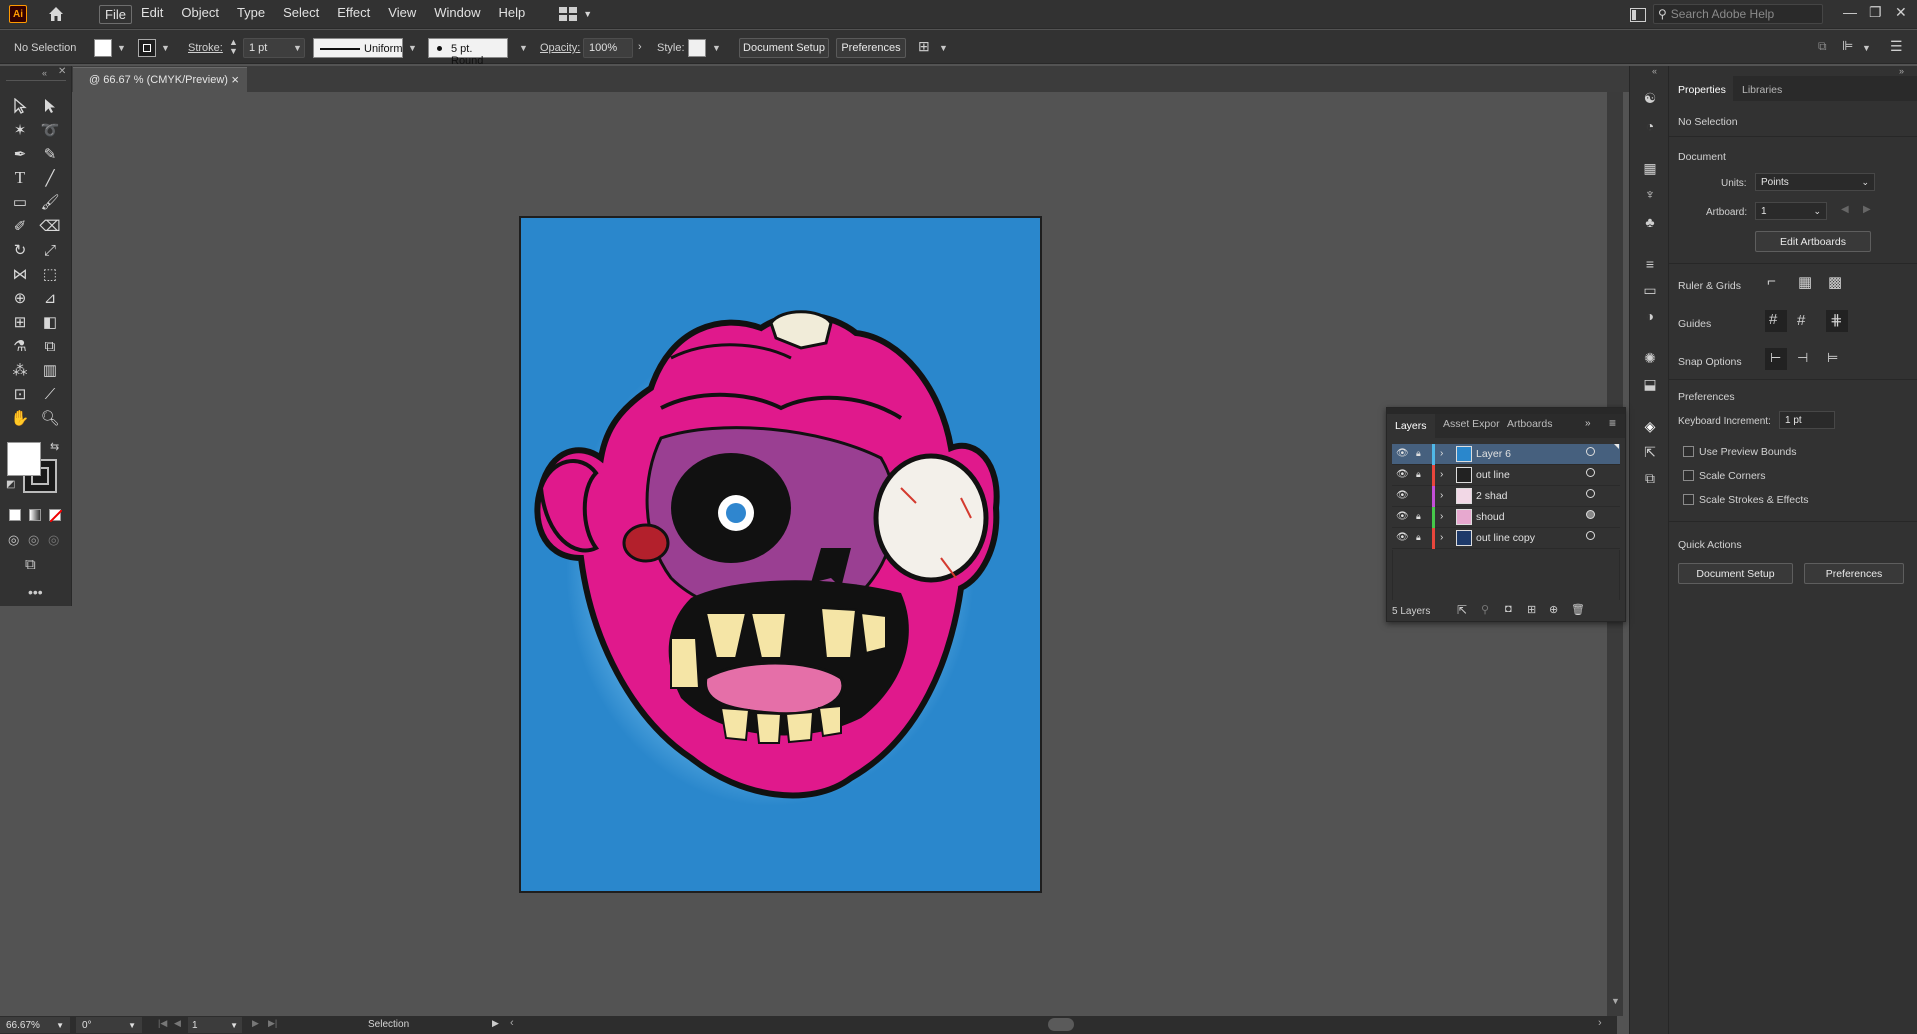 Image resolution: width=1917 pixels, height=1034 pixels. Describe the element at coordinates (1807, 420) in the screenshot. I see `keyboard-increment-field: 1 pt` at that location.